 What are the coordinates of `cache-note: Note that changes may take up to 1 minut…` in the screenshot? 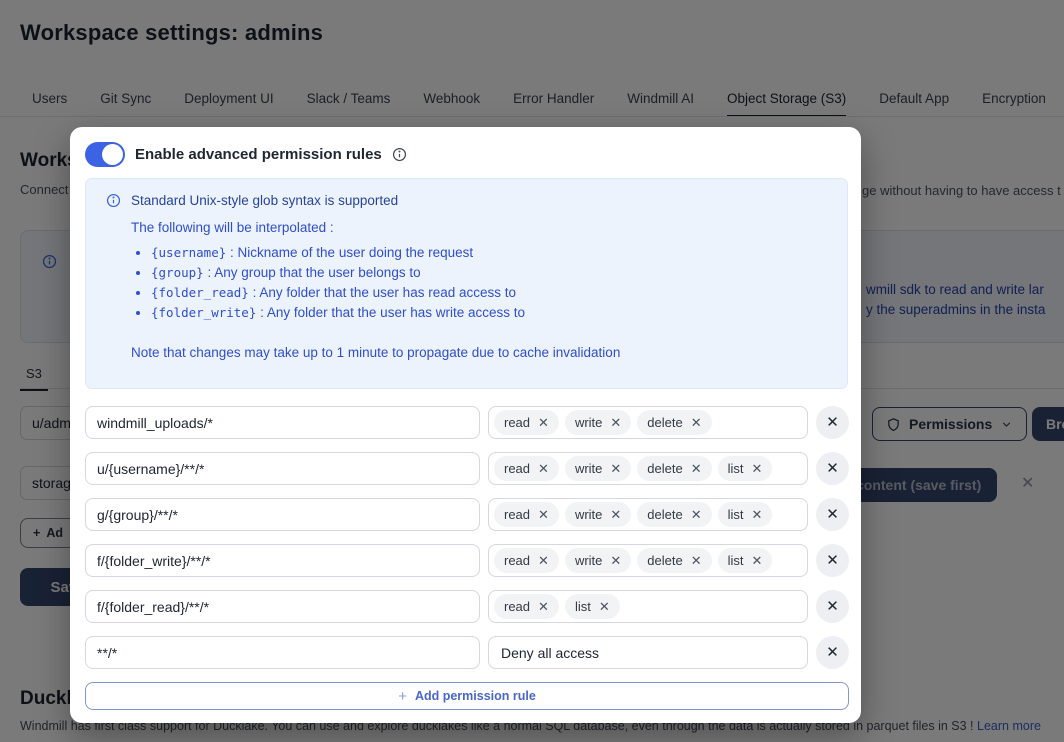 It's located at (376, 352).